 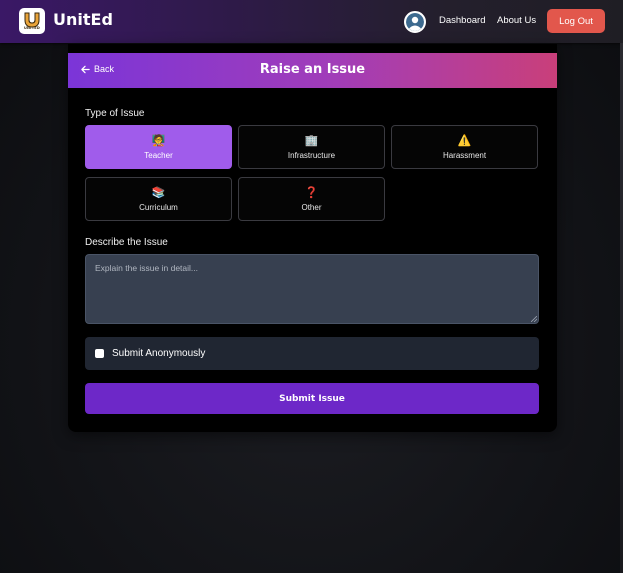 What do you see at coordinates (576, 21) in the screenshot?
I see `logout-button: Log Out` at bounding box center [576, 21].